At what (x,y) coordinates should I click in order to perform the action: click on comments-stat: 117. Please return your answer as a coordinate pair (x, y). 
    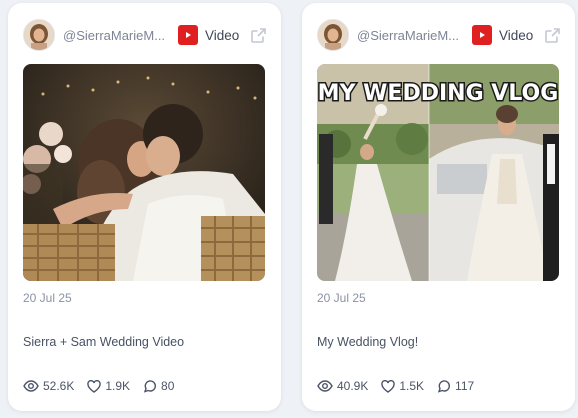
    Looking at the image, I should click on (455, 386).